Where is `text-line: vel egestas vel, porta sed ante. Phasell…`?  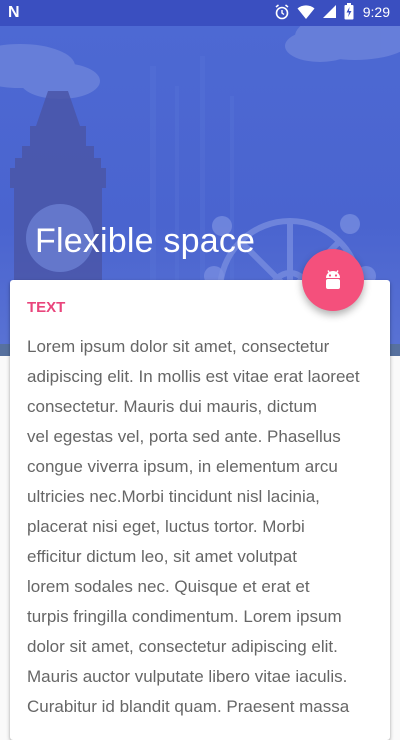
text-line: vel egestas vel, porta sed ante. Phasell… is located at coordinates (184, 436).